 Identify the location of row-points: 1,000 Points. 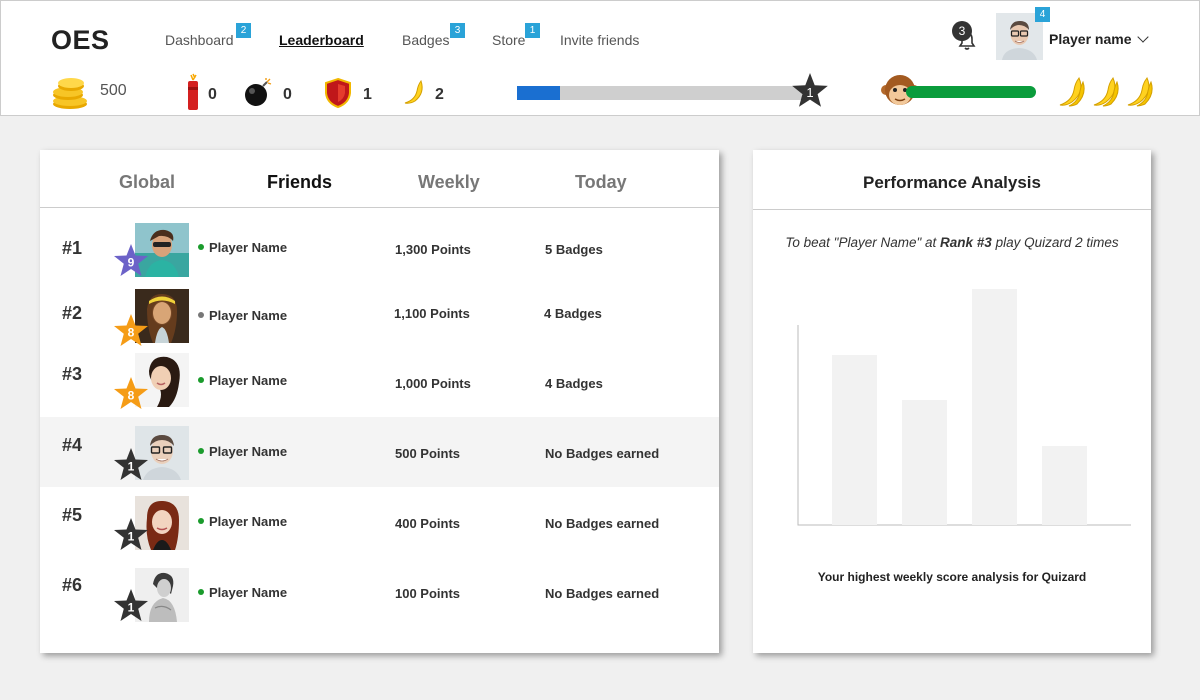
(433, 383).